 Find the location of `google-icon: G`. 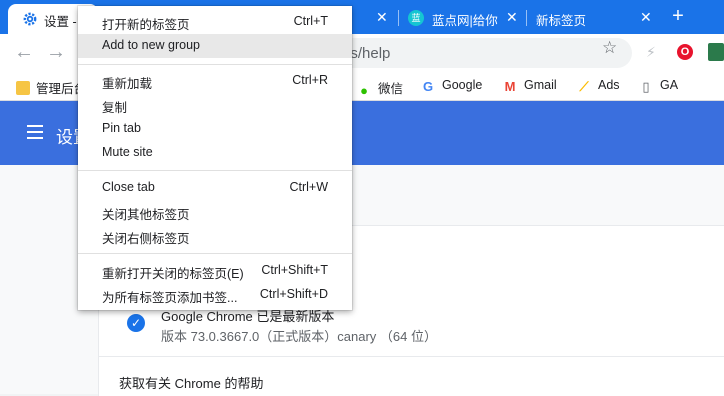

google-icon: G is located at coordinates (428, 86).